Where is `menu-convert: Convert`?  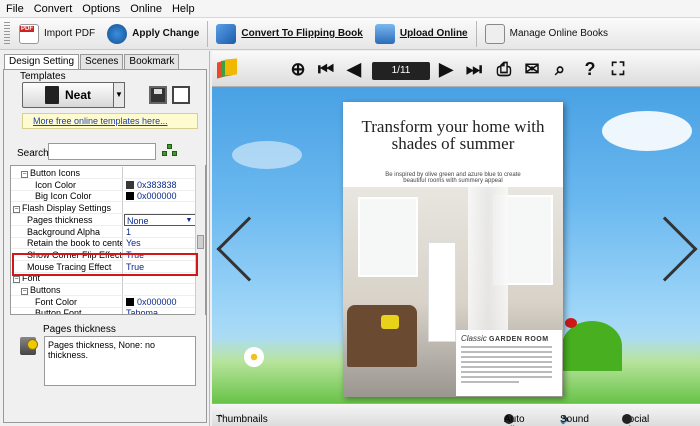 menu-convert: Convert is located at coordinates (53, 9).